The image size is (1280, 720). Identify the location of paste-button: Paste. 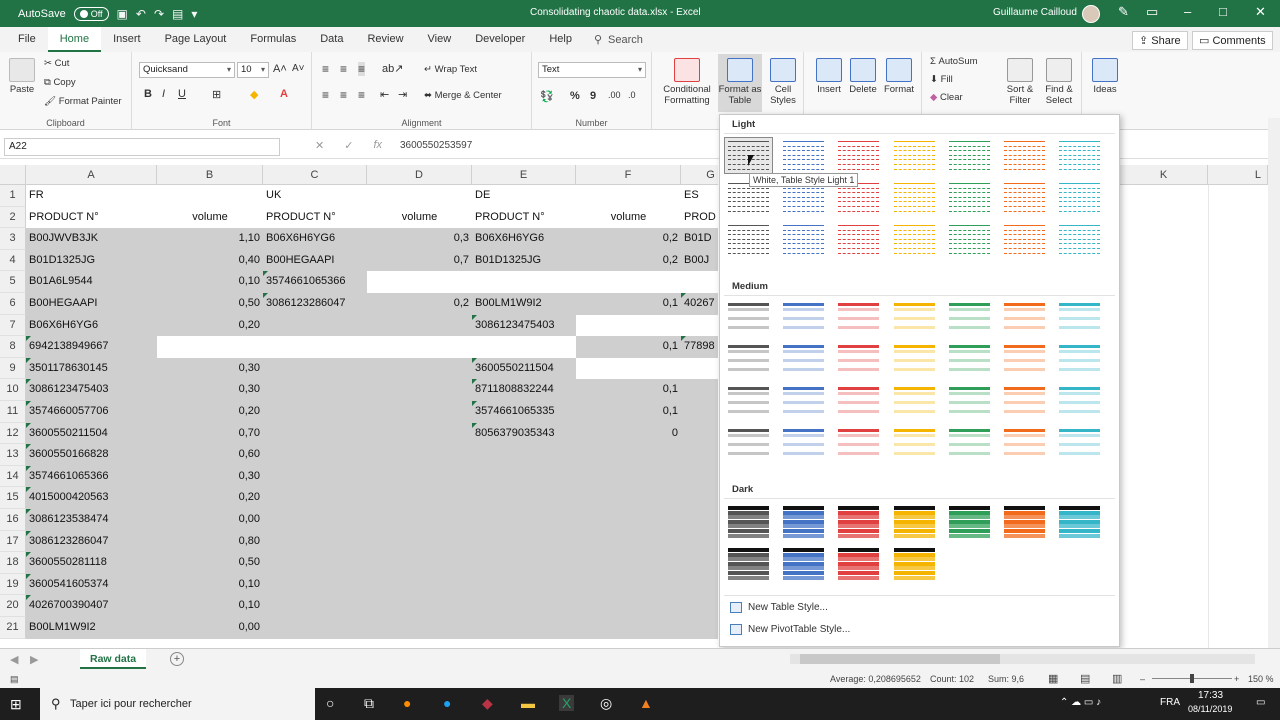
(22, 76).